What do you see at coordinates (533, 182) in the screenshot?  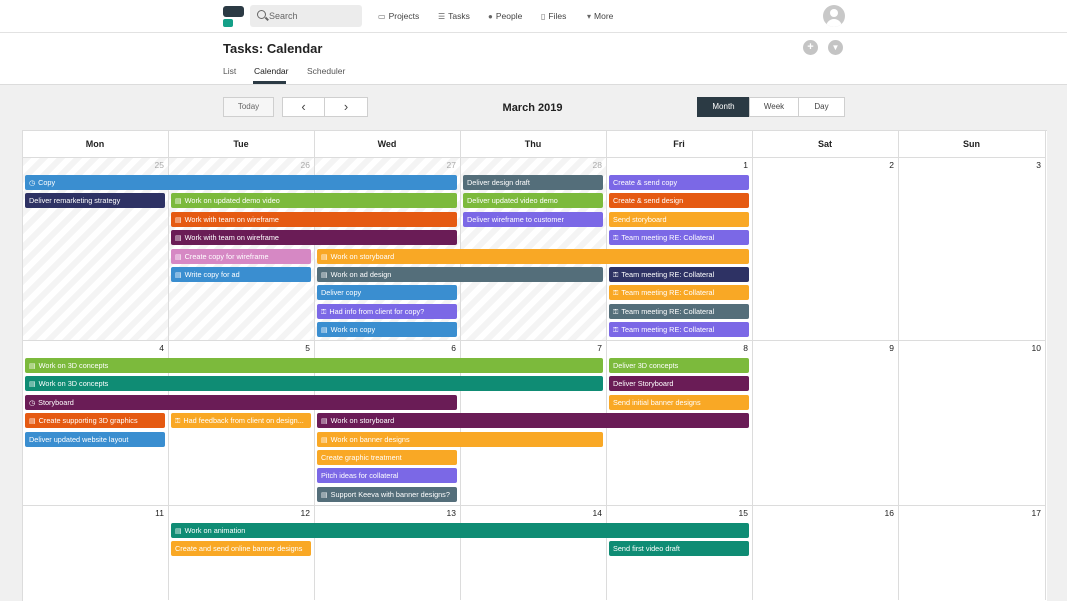 I see `calendar-event: Deliver design draft` at bounding box center [533, 182].